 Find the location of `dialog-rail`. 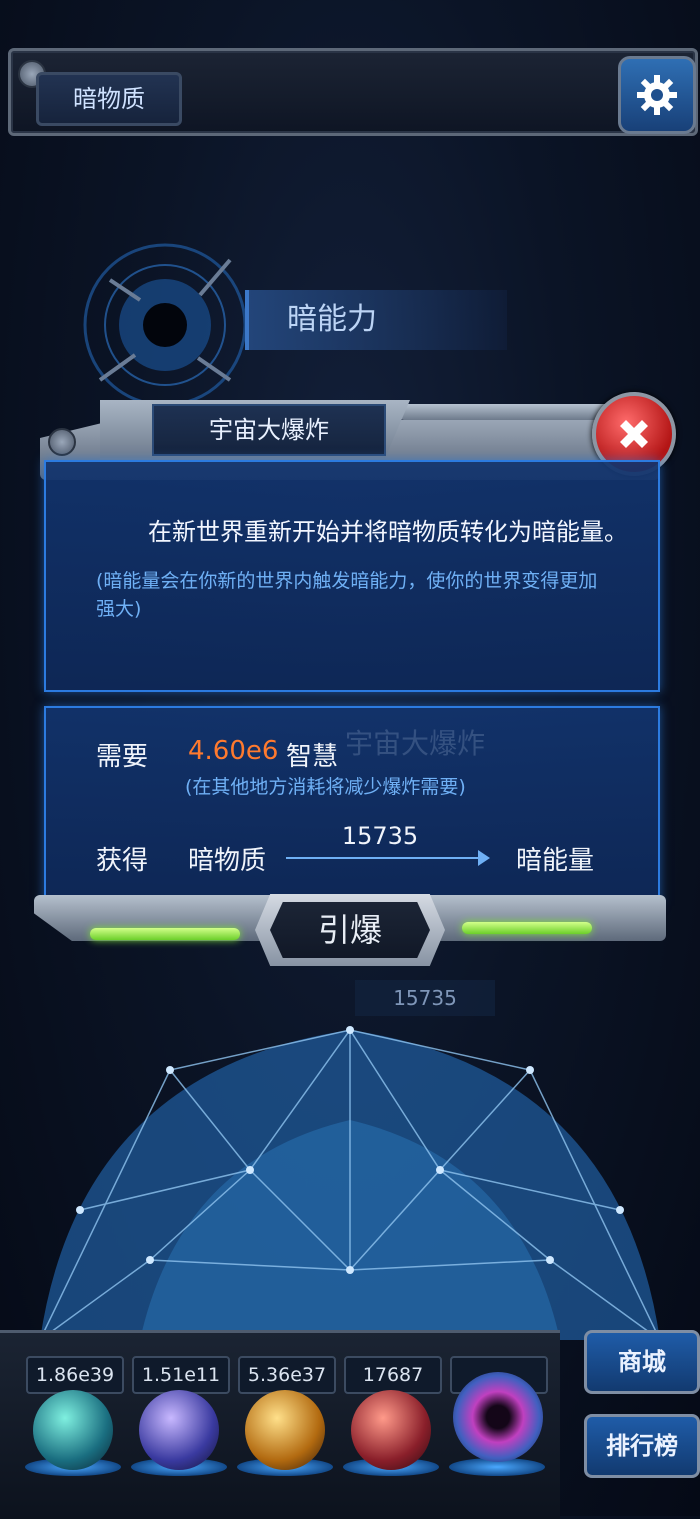

dialog-rail is located at coordinates (505, 412).